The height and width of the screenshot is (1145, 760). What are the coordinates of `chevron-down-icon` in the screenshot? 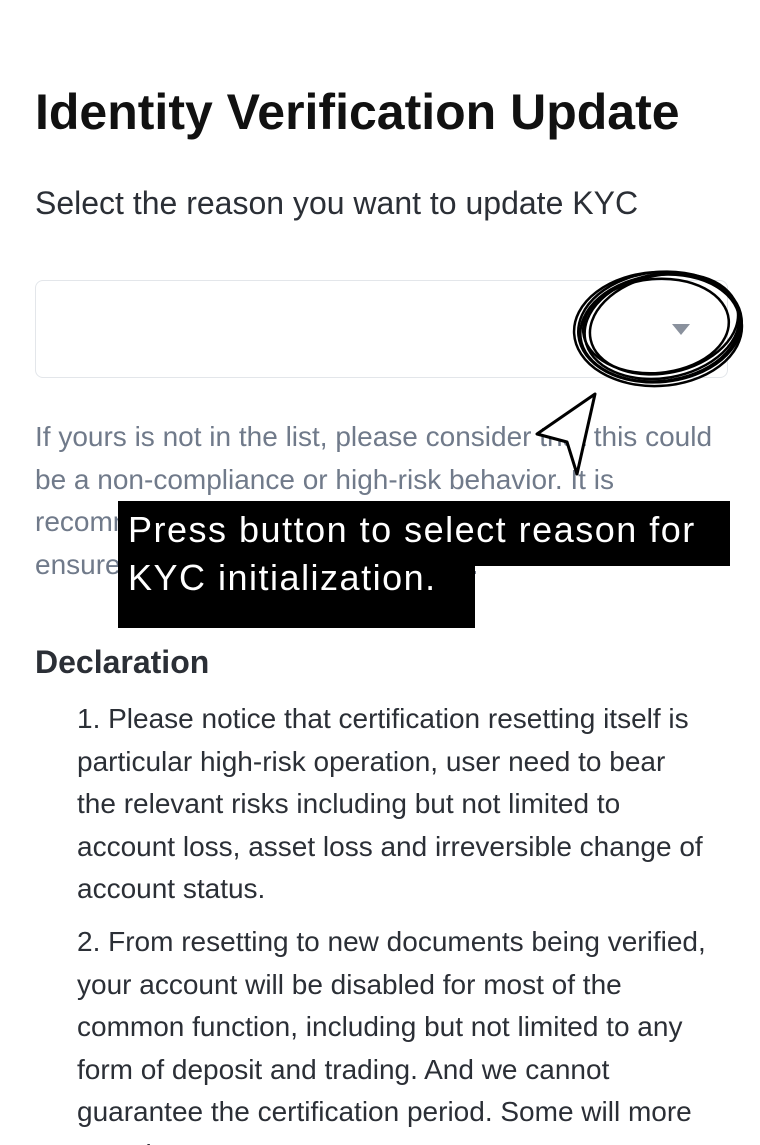 It's located at (681, 329).